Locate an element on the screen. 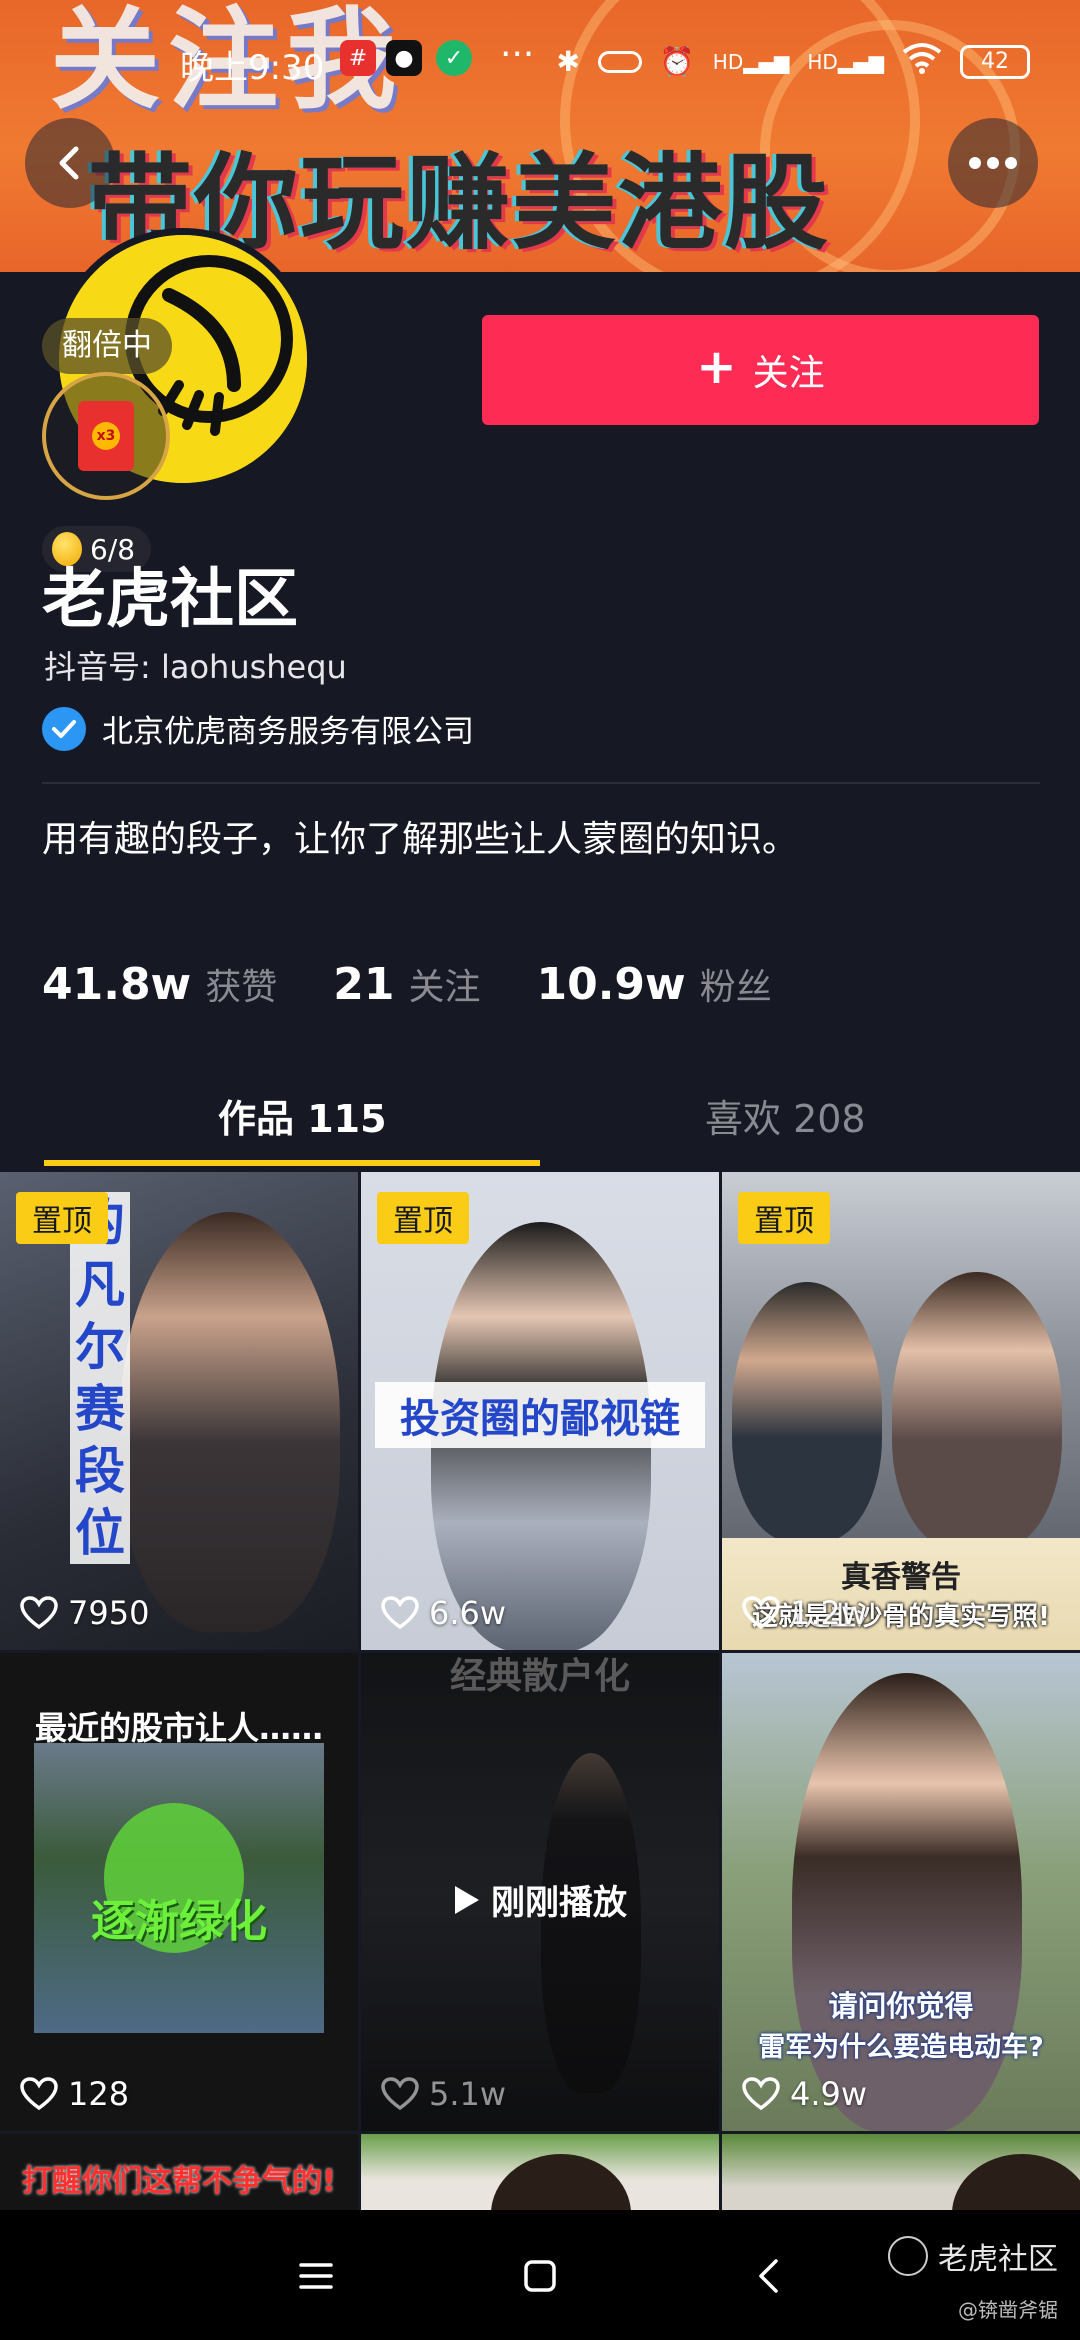 This screenshot has height=2340, width=1080. app-notification-icon: # is located at coordinates (358, 58).